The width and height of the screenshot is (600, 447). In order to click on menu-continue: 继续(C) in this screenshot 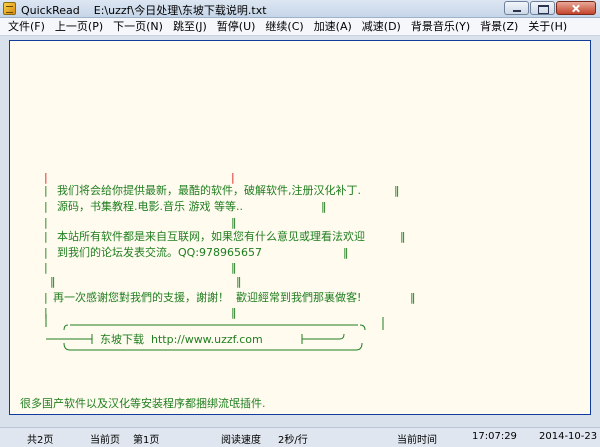, I will do `click(284, 27)`.